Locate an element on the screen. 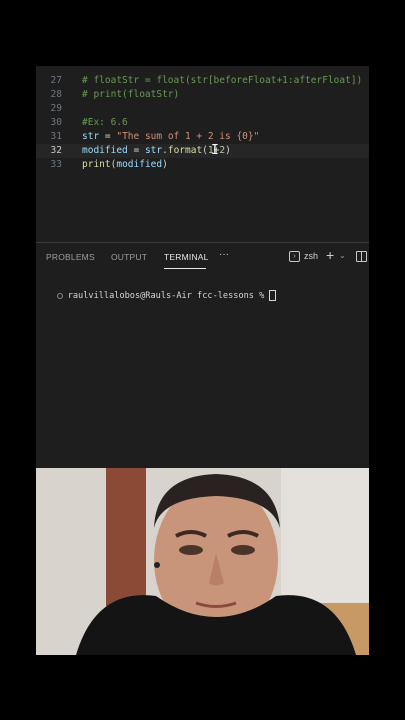 The image size is (405, 720). code-line: 32 modified = str.format(1+2) is located at coordinates (202, 151).